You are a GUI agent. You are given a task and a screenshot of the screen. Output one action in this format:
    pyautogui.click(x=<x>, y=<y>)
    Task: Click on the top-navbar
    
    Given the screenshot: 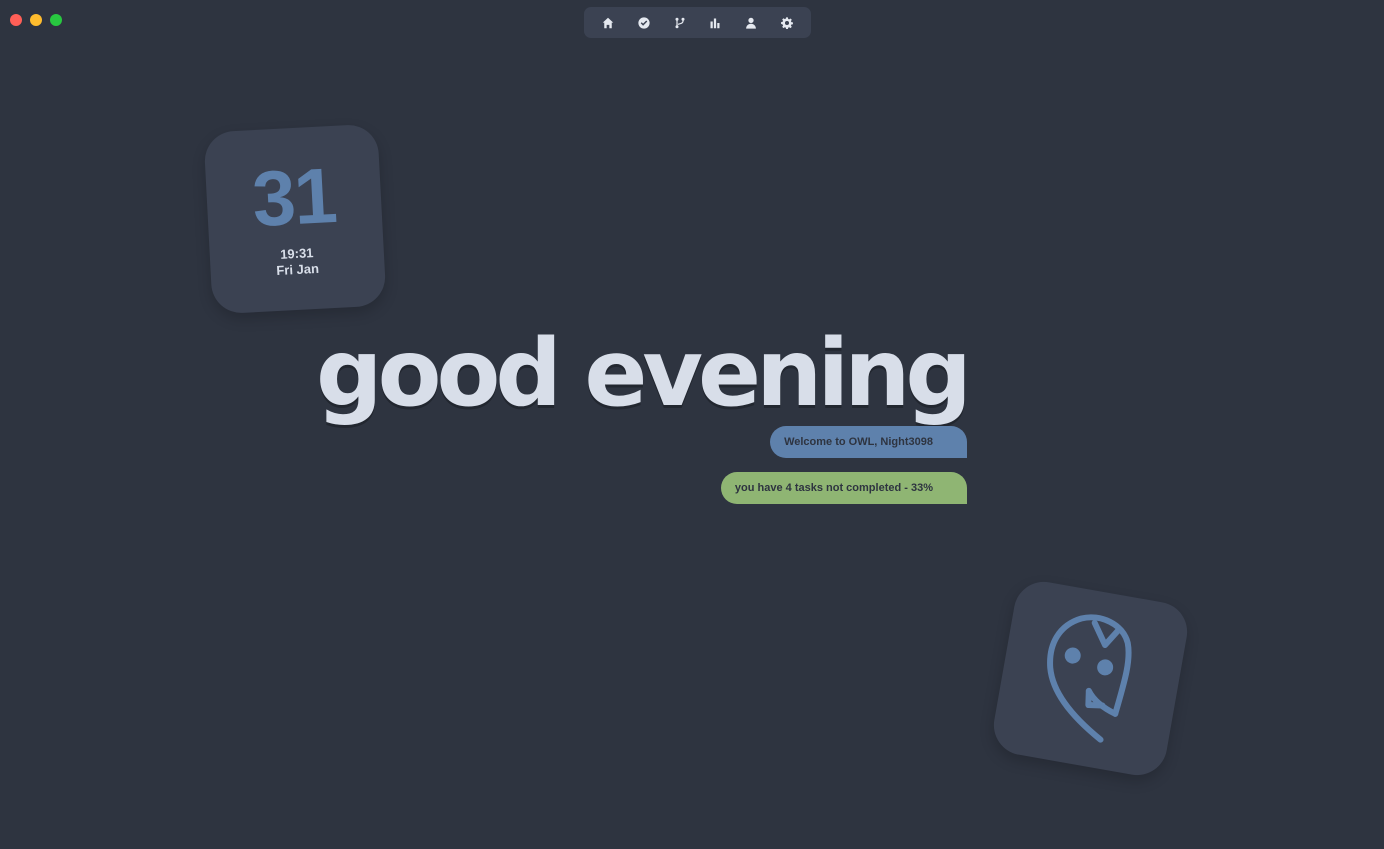 What is the action you would take?
    pyautogui.click(x=697, y=22)
    